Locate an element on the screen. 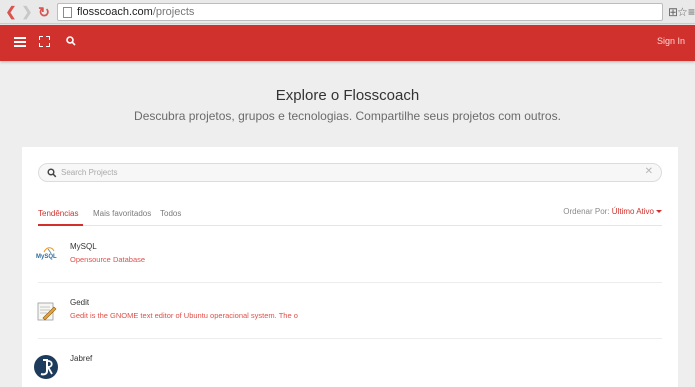 This screenshot has width=695, height=387. mysql-logo-text: MySQL is located at coordinates (46, 257).